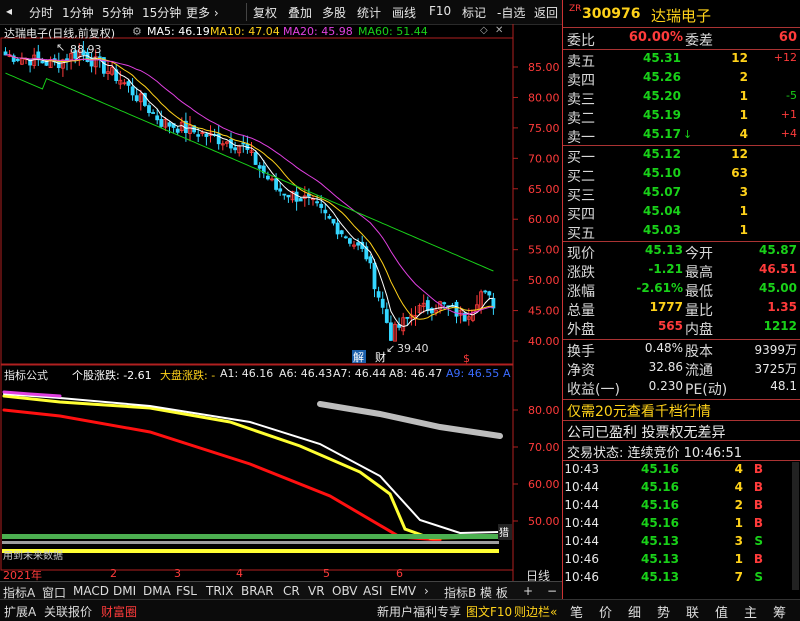 The image size is (800, 621). Describe the element at coordinates (652, 134) in the screenshot. I see `sell-price: 45.17` at that location.